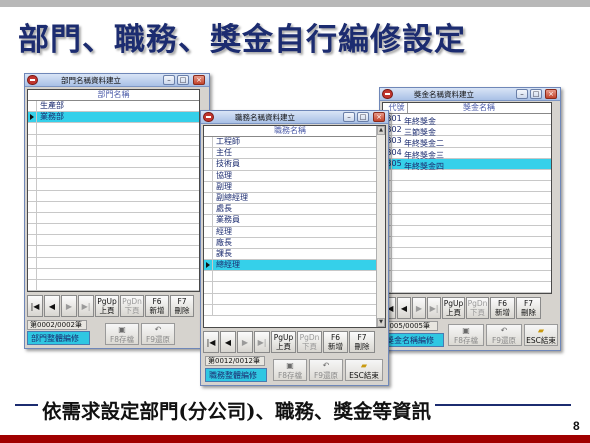 This screenshot has height=443, width=590. Describe the element at coordinates (467, 131) in the screenshot. I see `table-row: B02 三節獎金` at that location.